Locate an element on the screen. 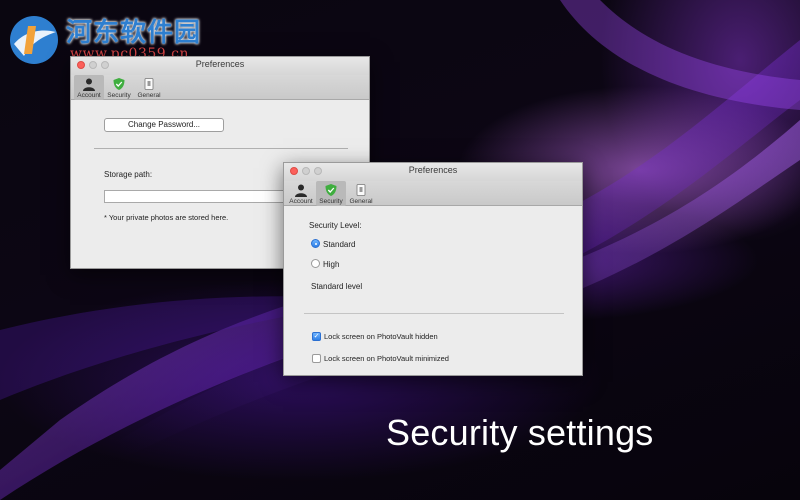 Image resolution: width=800 pixels, height=500 pixels. checkbox is located at coordinates (316, 358).